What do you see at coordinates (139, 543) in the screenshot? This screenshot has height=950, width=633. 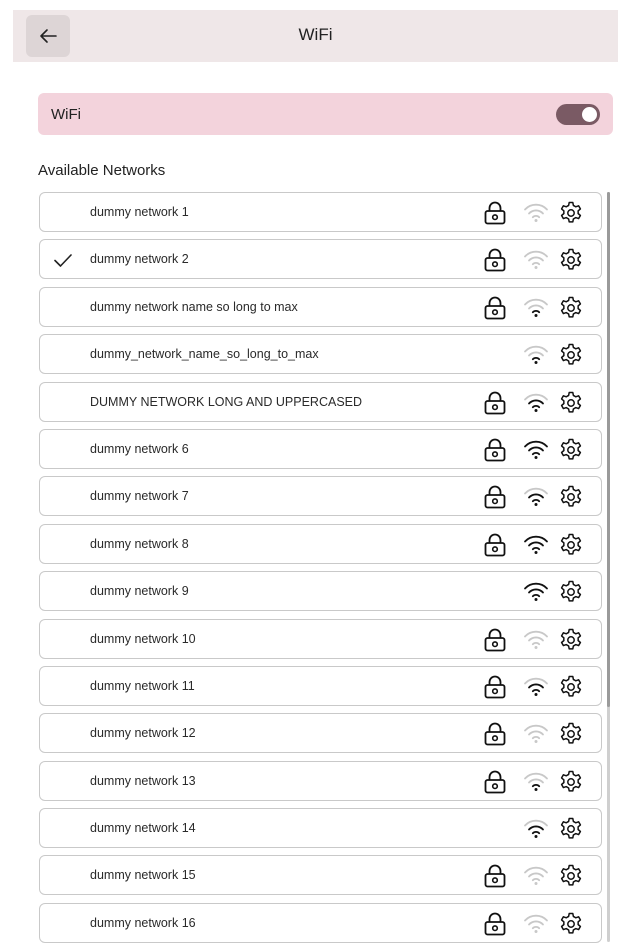 I see `network-name: dummy network 8` at bounding box center [139, 543].